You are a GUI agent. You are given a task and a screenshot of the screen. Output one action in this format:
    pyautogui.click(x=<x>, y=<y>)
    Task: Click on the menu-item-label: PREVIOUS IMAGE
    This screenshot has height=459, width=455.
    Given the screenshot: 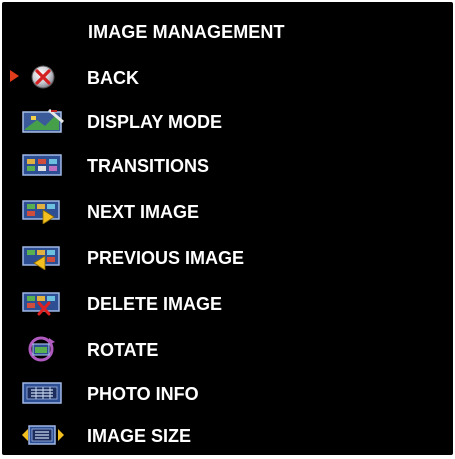 What is the action you would take?
    pyautogui.click(x=166, y=258)
    